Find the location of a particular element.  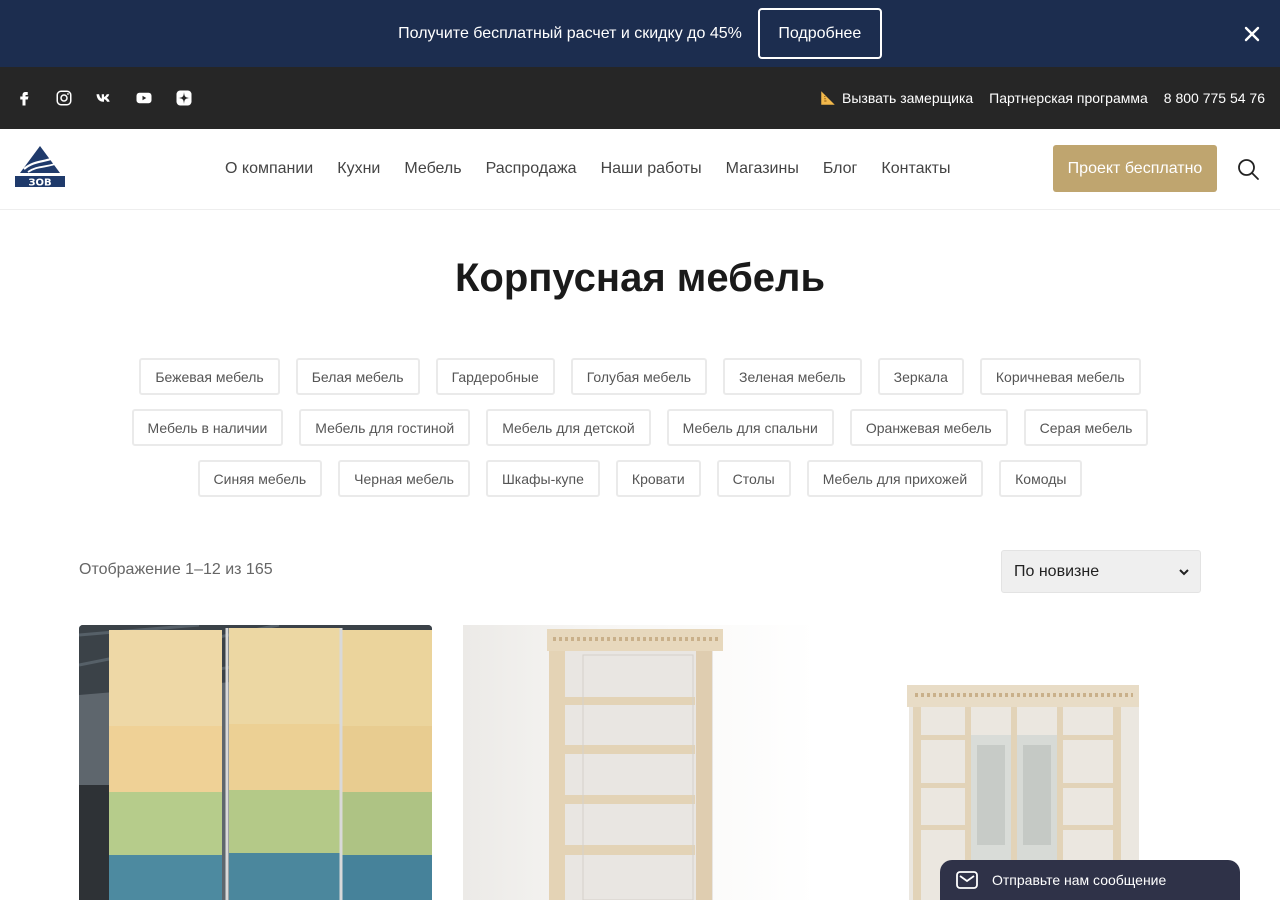

tag-item: Синяя мебель is located at coordinates (260, 478).